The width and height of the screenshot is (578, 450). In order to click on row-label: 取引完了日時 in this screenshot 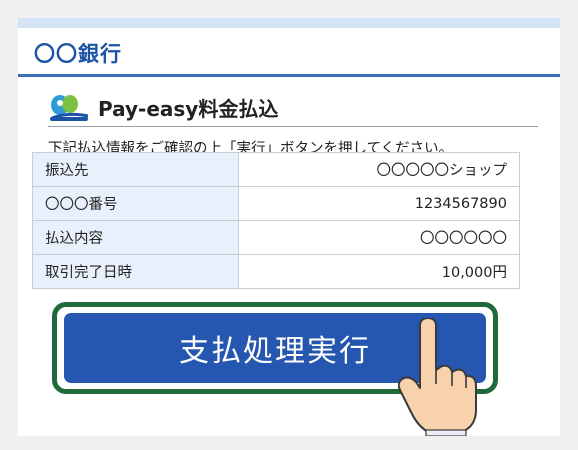, I will do `click(135, 271)`.